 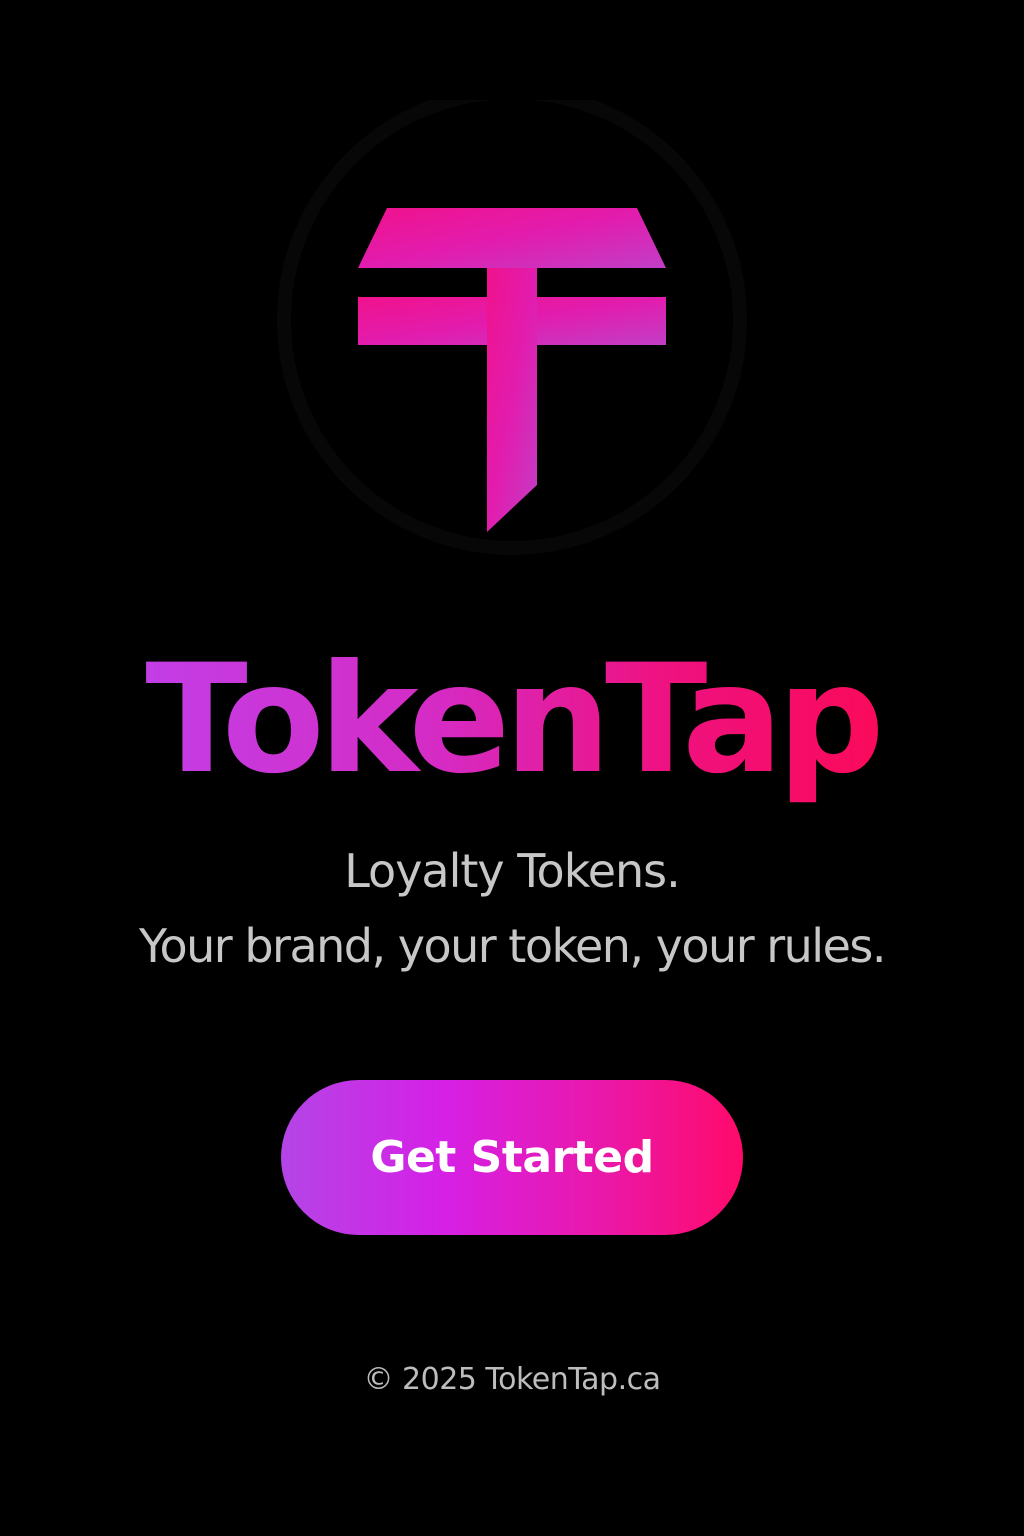 I want to click on brand-name-text: TokenTap, so click(x=514, y=720).